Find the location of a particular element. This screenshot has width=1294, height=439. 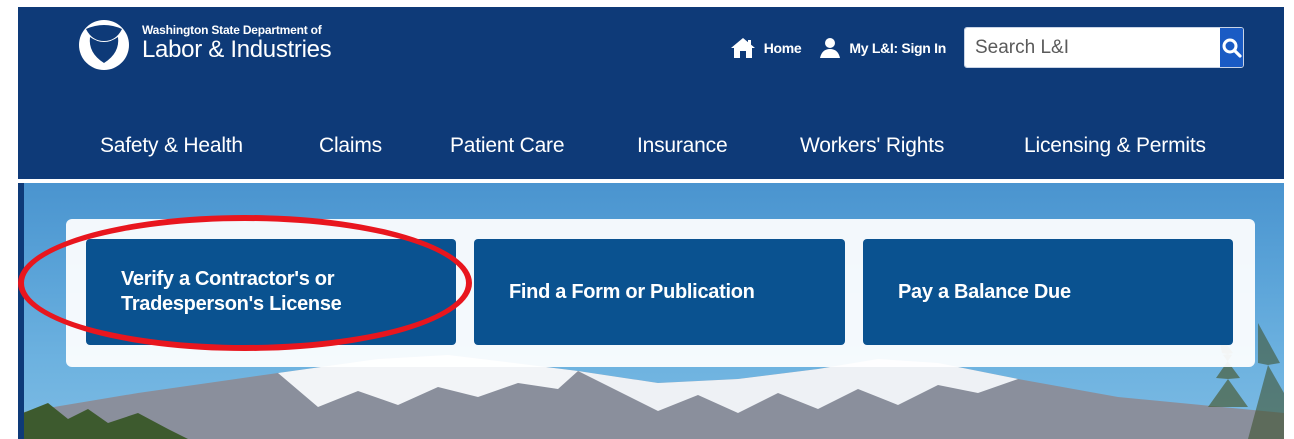

user-icon is located at coordinates (830, 47).